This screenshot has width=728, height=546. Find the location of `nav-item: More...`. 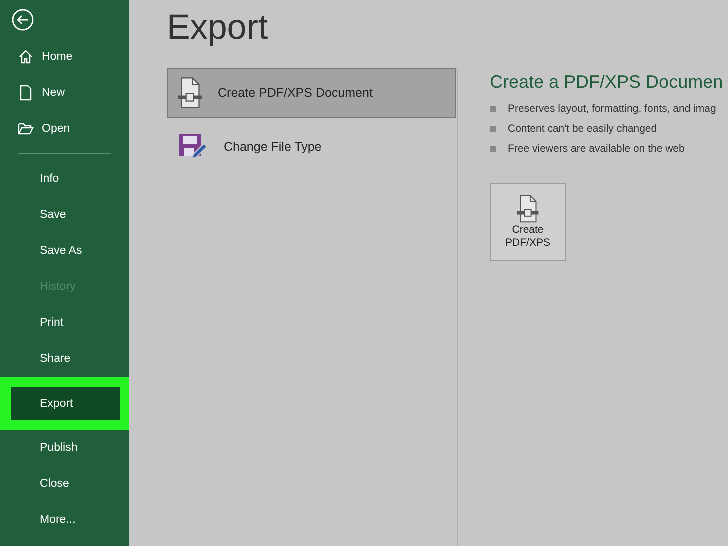

nav-item: More... is located at coordinates (64, 520).